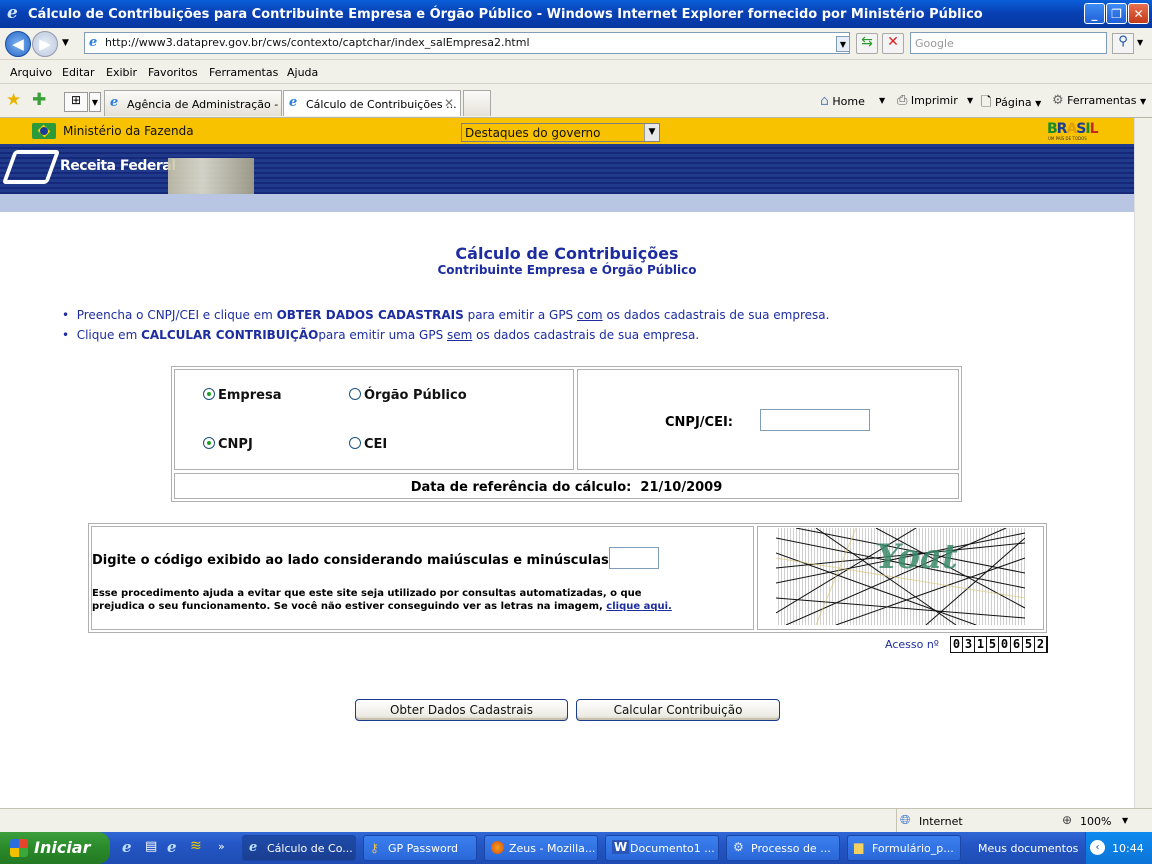 The height and width of the screenshot is (864, 1152). I want to click on chevron-down-icon: ▼, so click(651, 132).